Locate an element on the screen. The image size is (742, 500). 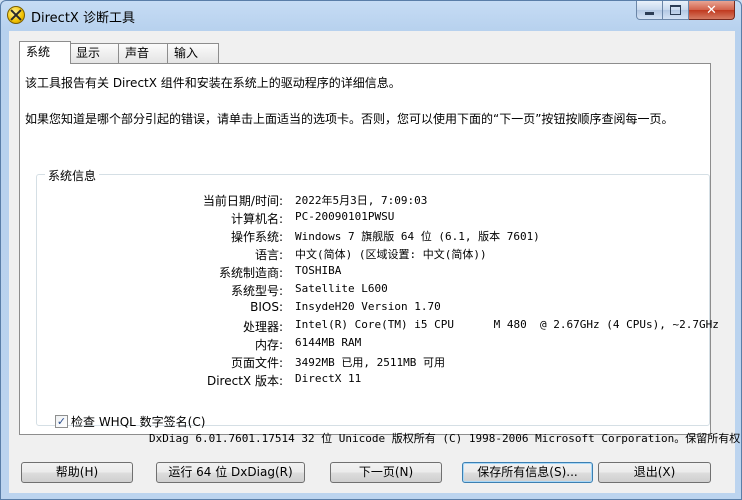
minimize-icon is located at coordinates (649, 13).